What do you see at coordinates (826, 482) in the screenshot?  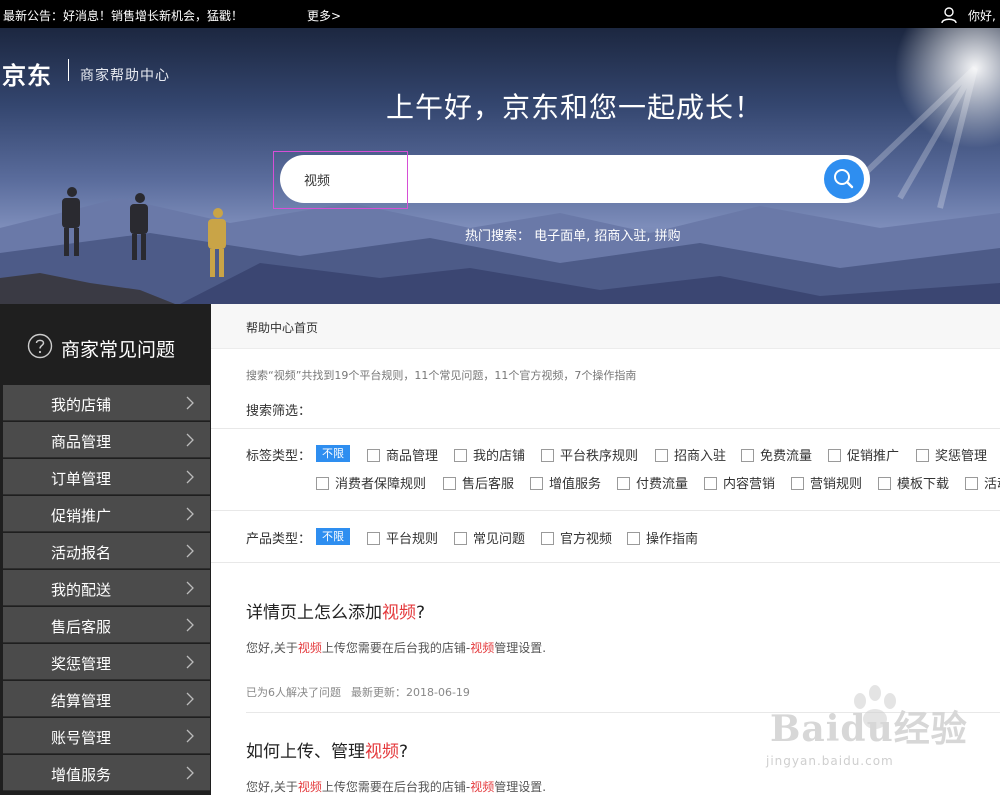 I see `tag-option-checkbox: 营销规则` at bounding box center [826, 482].